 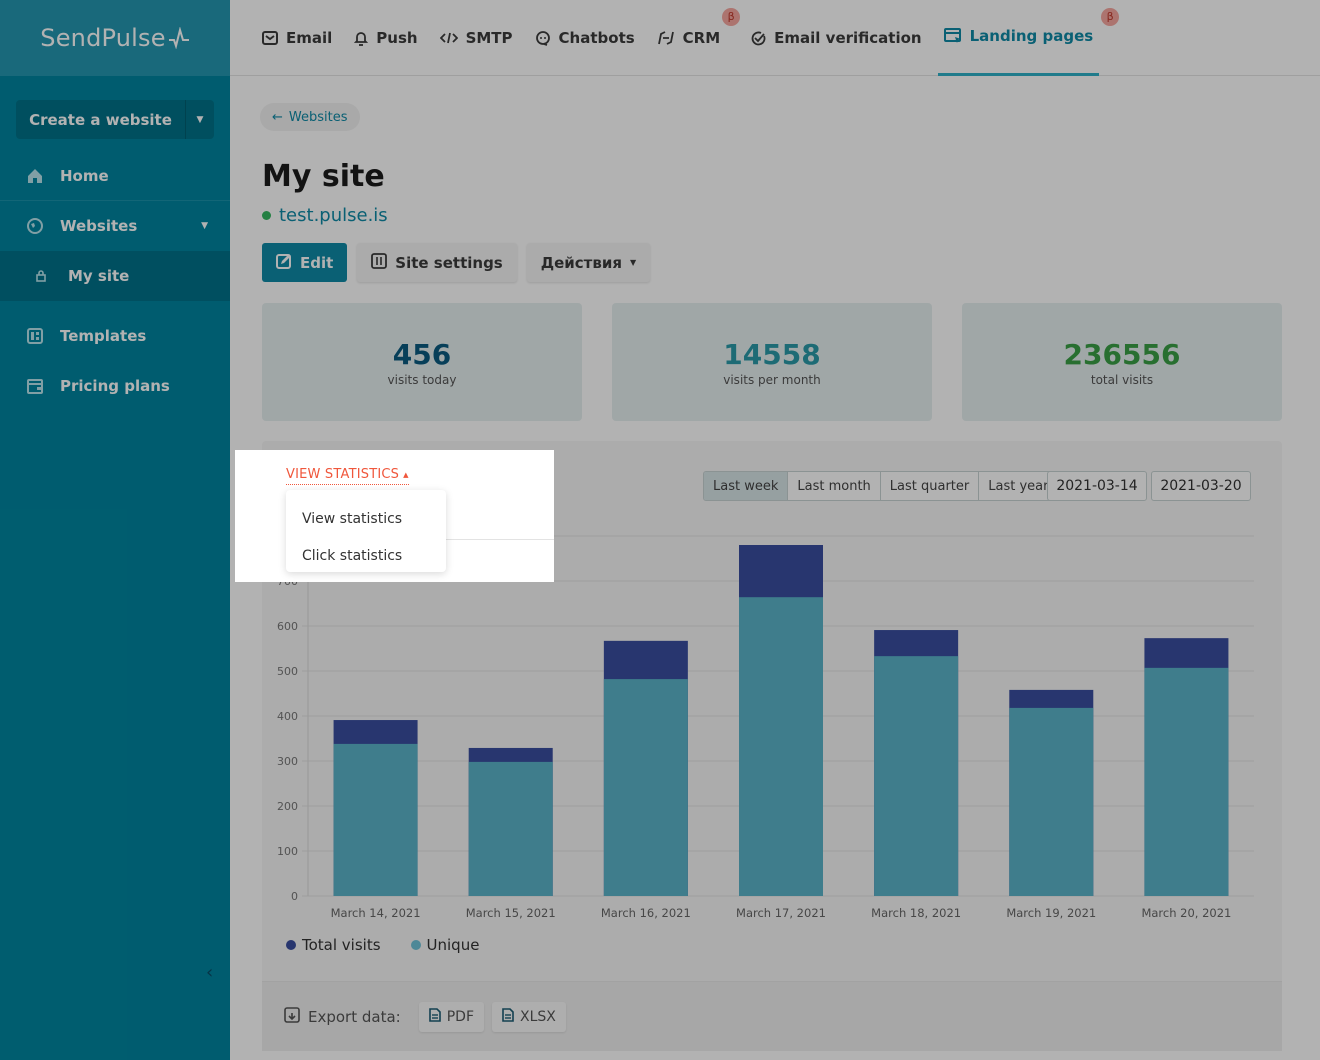 I want to click on lock-icon, so click(x=41, y=276).